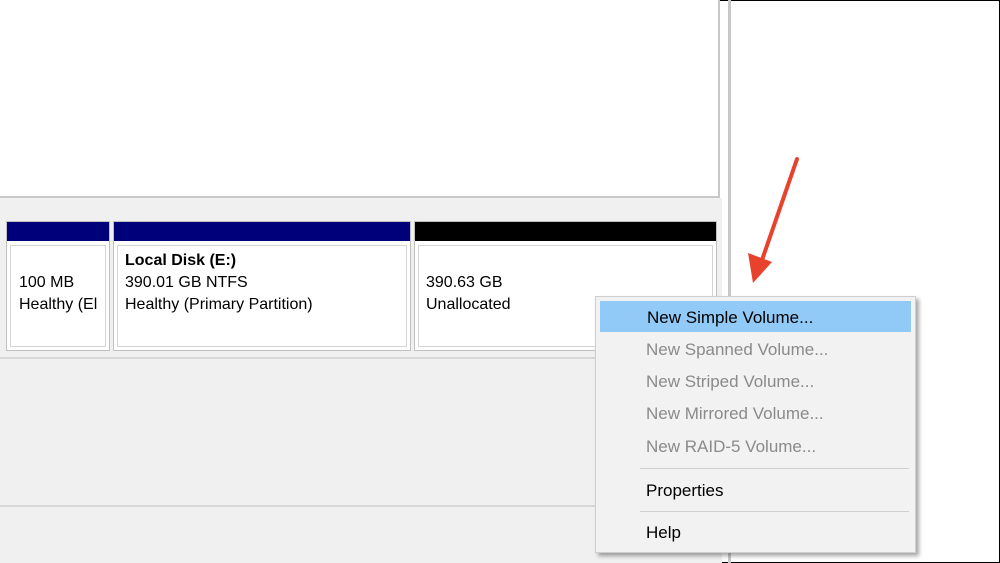  What do you see at coordinates (219, 304) in the screenshot?
I see `partition-status: Healthy (Primary Partition)` at bounding box center [219, 304].